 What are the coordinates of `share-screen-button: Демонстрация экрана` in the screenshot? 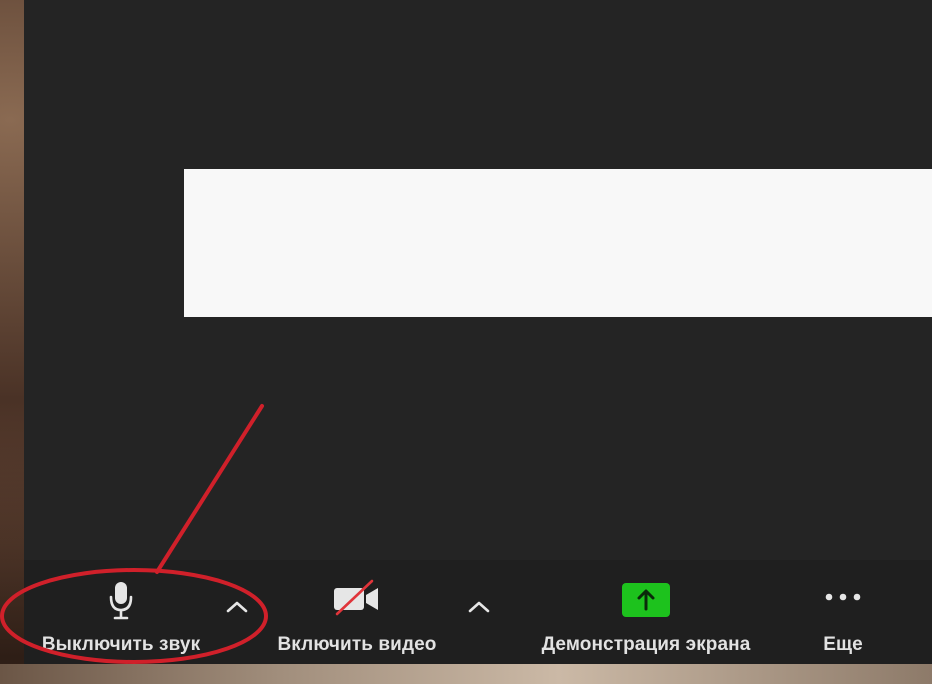 It's located at (646, 612).